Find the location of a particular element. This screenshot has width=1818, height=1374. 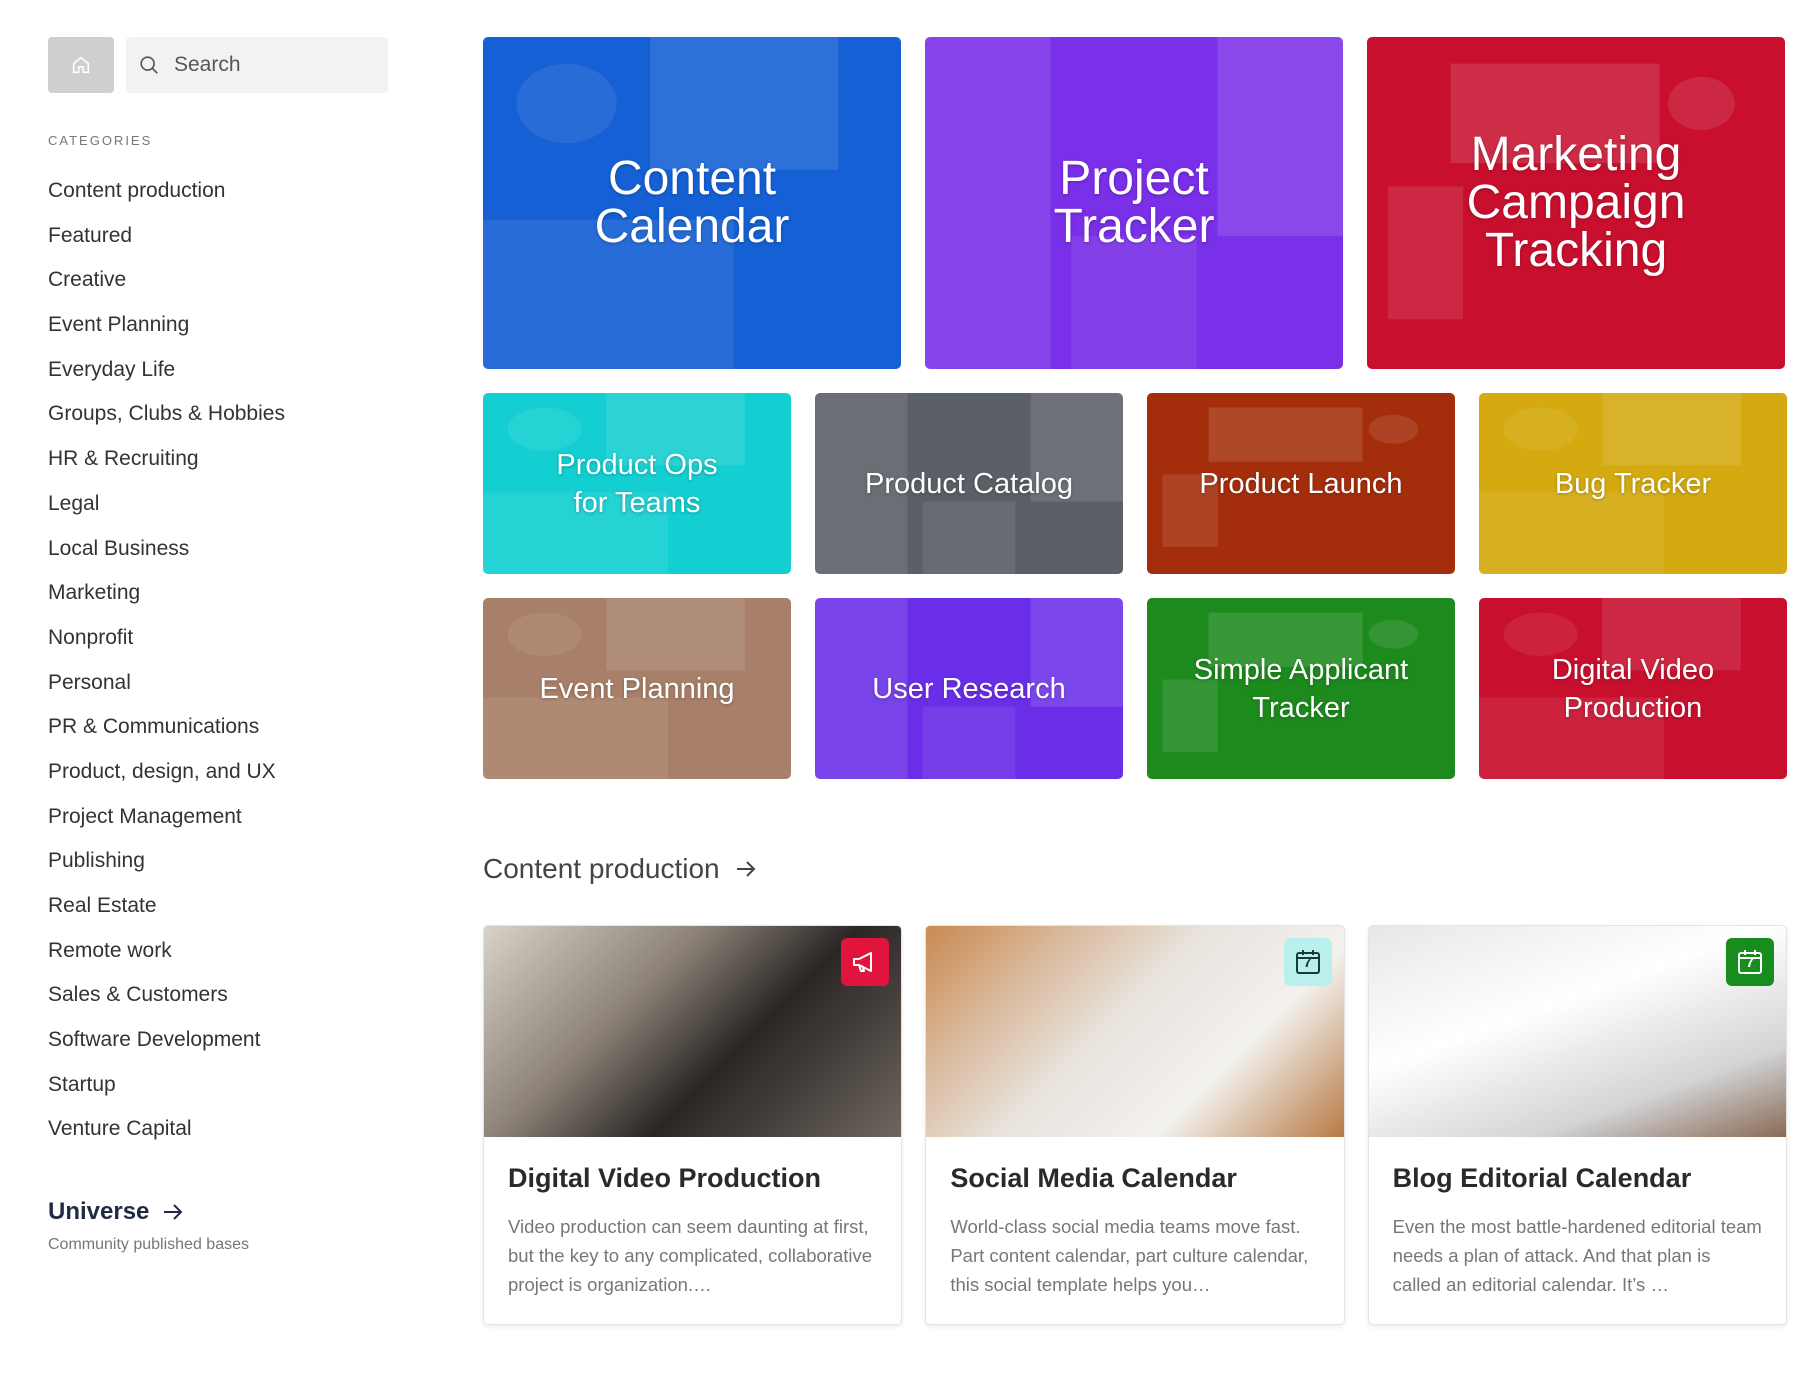

featured-tile-product-ops-for-teams: Product Ops for Teams is located at coordinates (637, 483).